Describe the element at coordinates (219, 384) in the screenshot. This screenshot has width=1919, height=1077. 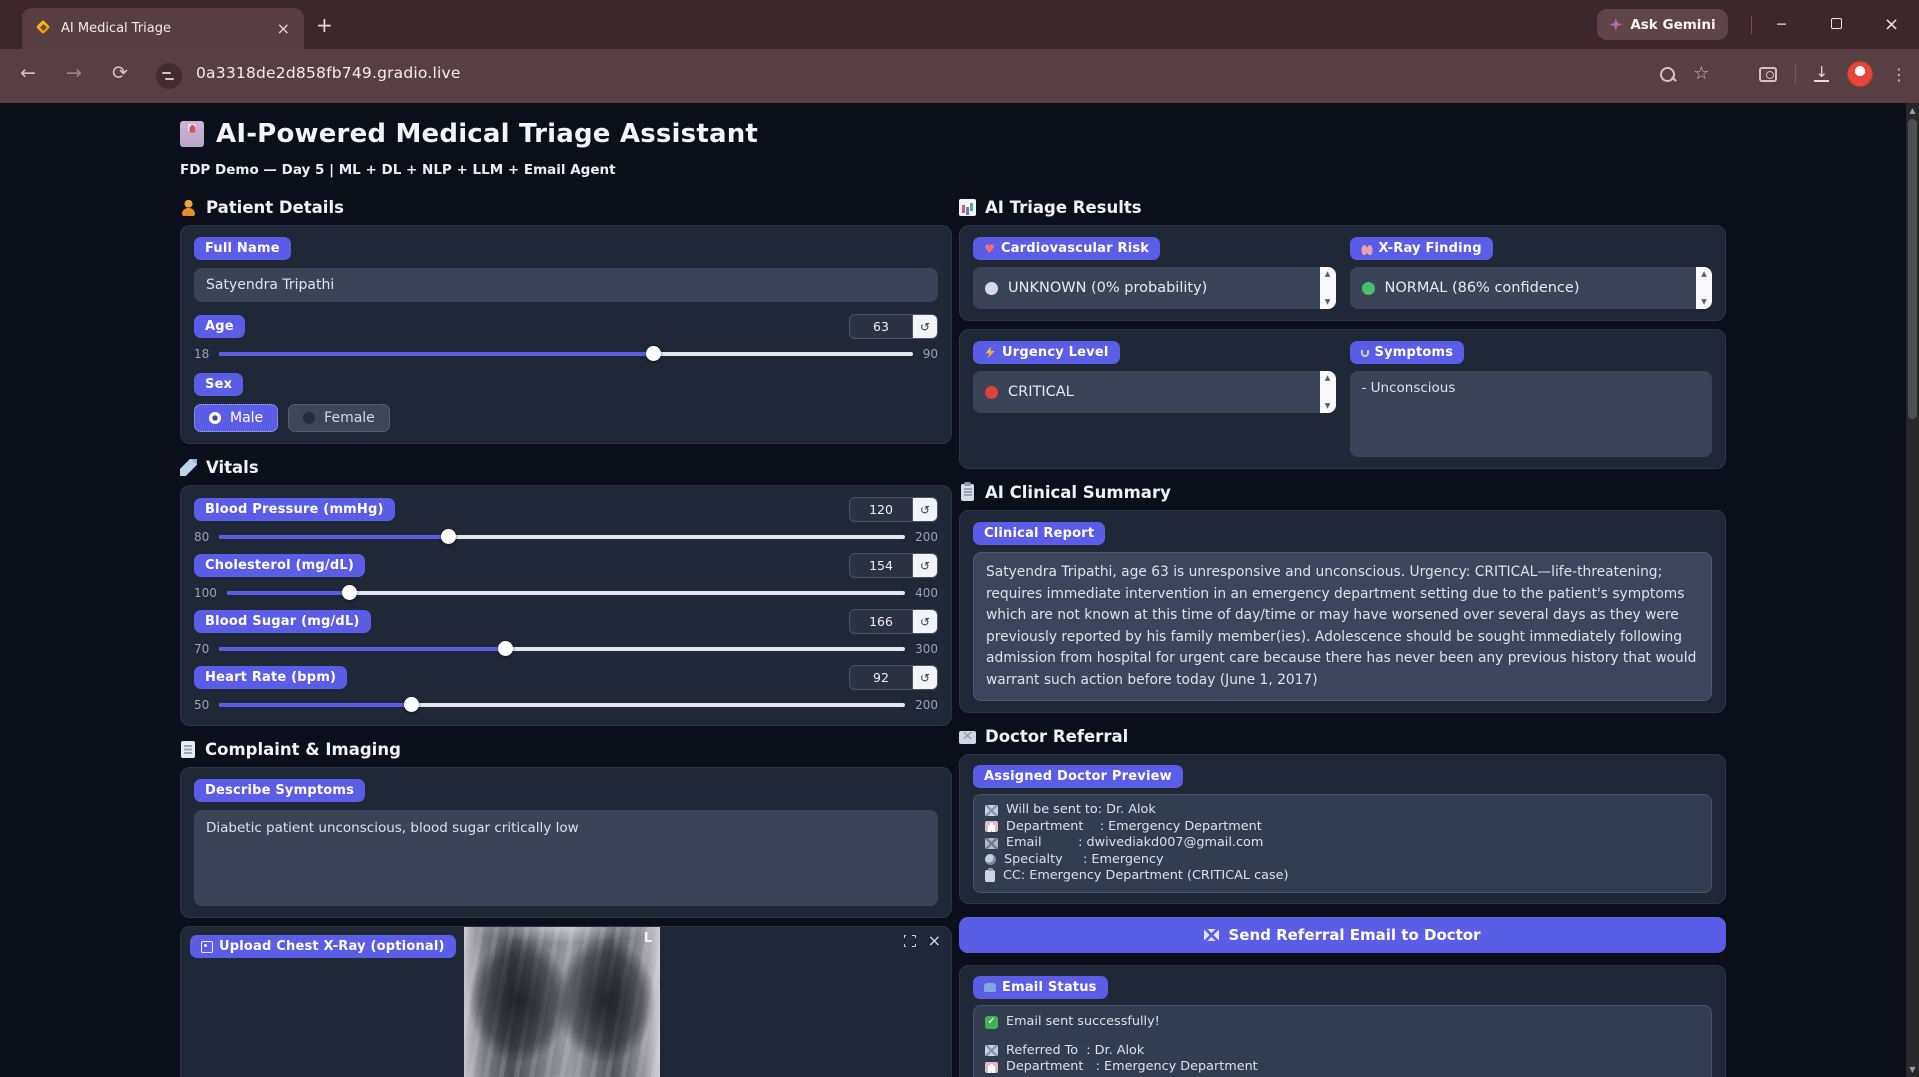
I see `sex-label: Sex` at that location.